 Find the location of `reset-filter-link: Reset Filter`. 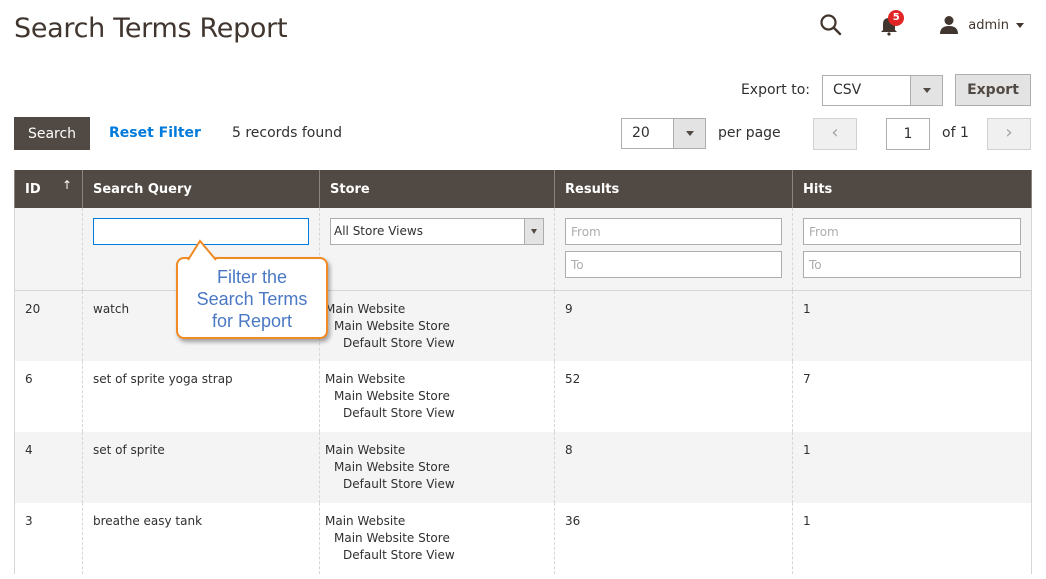

reset-filter-link: Reset Filter is located at coordinates (155, 133).